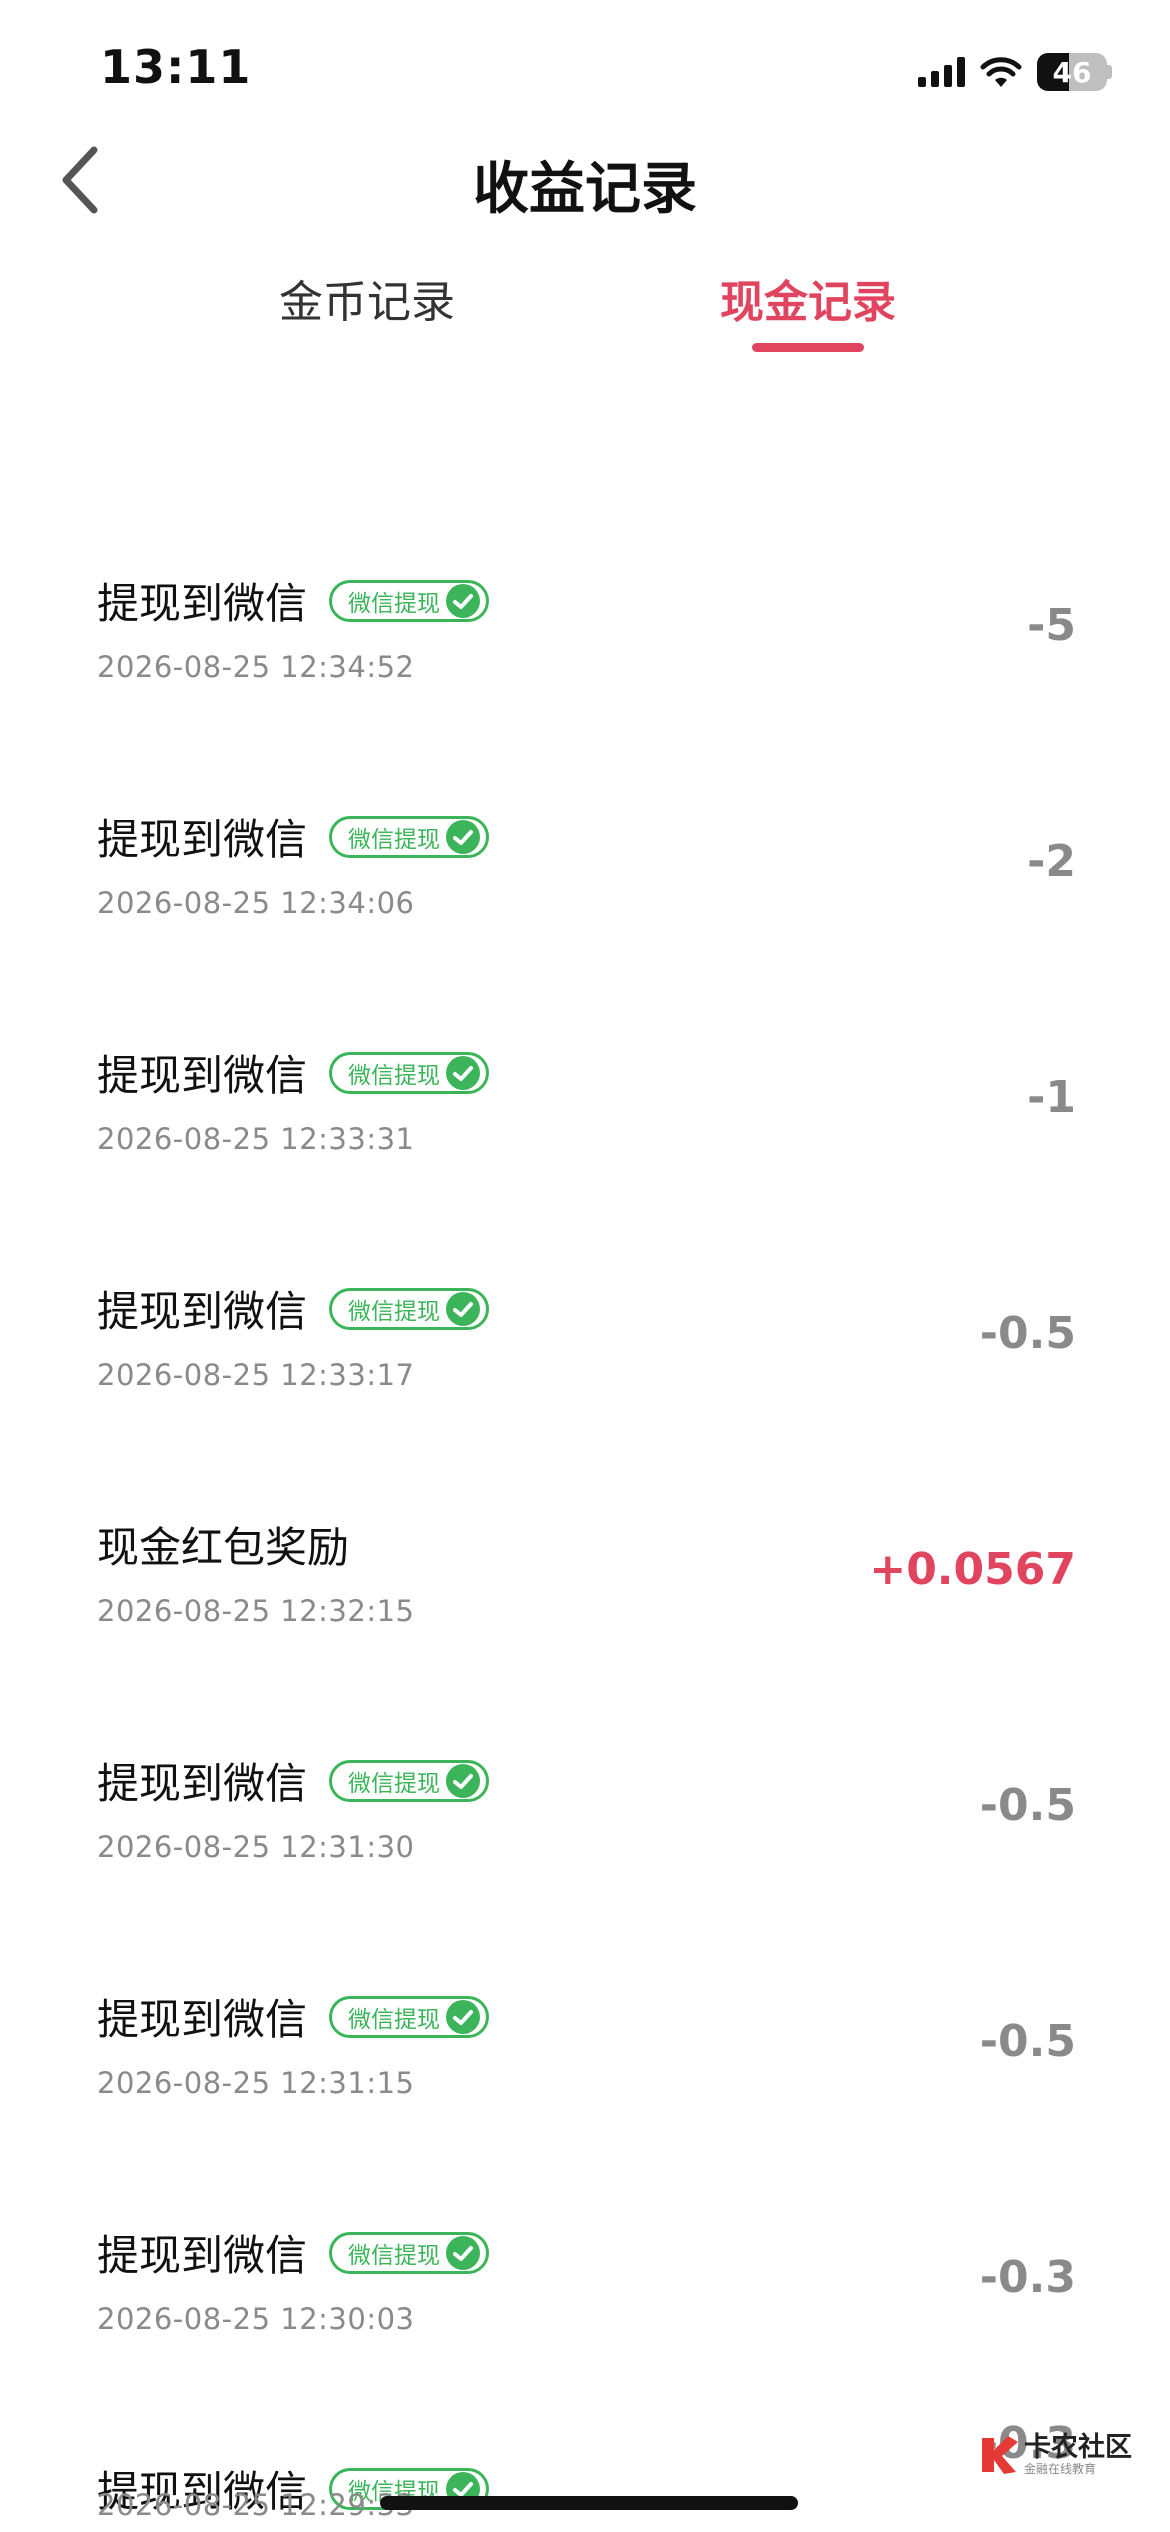 The image size is (1170, 2532). Describe the element at coordinates (585, 1397) in the screenshot. I see `record-item: 提现到微信 微信提现 2026-08-25 12:33:17 -0.5` at that location.